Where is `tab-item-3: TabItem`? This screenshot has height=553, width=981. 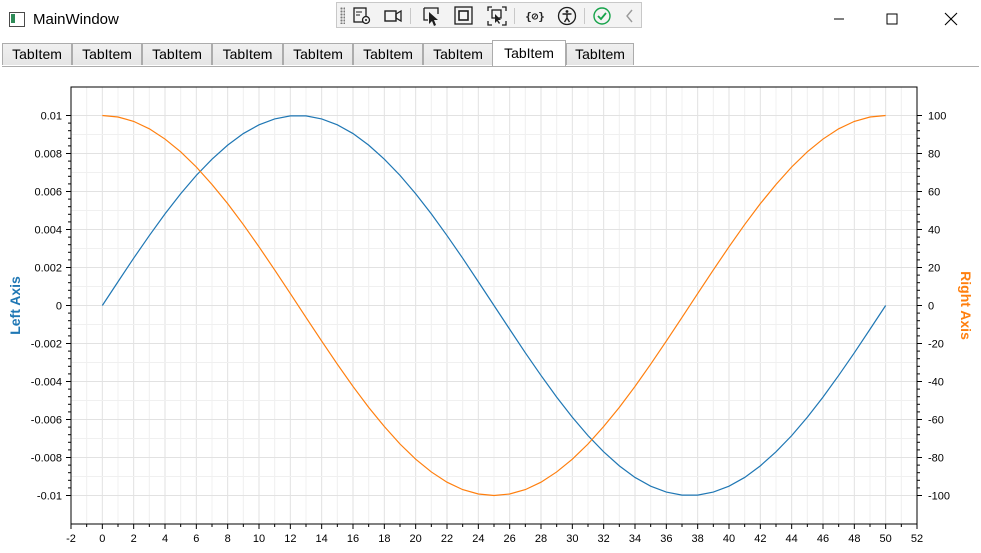 tab-item-3: TabItem is located at coordinates (177, 54).